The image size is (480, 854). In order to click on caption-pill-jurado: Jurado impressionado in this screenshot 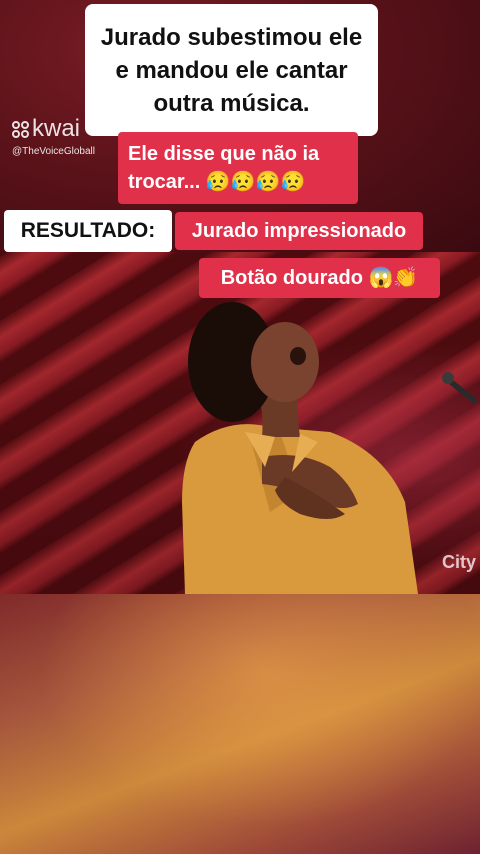, I will do `click(299, 231)`.